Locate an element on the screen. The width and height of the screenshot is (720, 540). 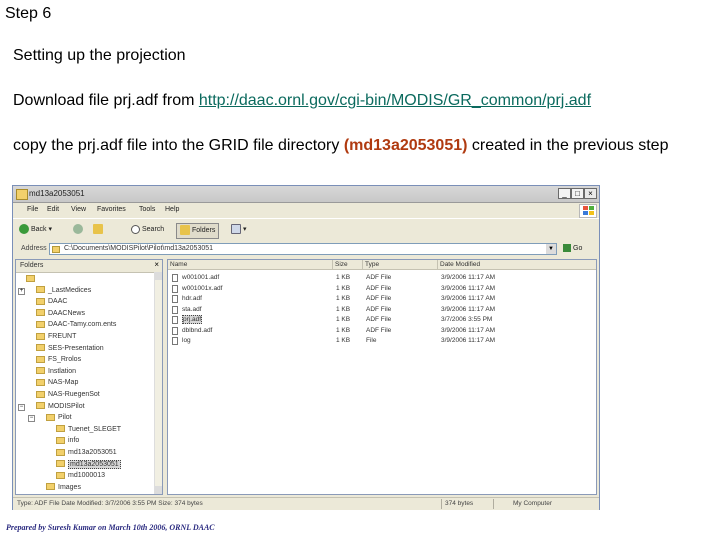
up-folder-button is located at coordinates (99, 230).